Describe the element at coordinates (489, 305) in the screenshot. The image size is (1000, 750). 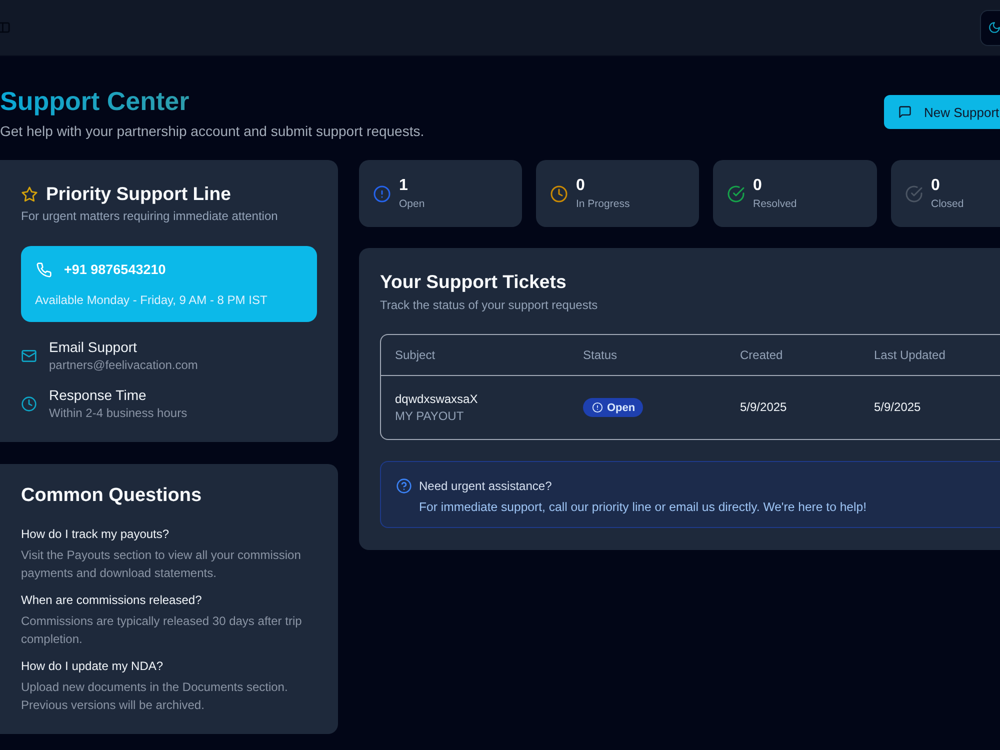
I see `card-subtitle: Track the status of your support requests` at that location.